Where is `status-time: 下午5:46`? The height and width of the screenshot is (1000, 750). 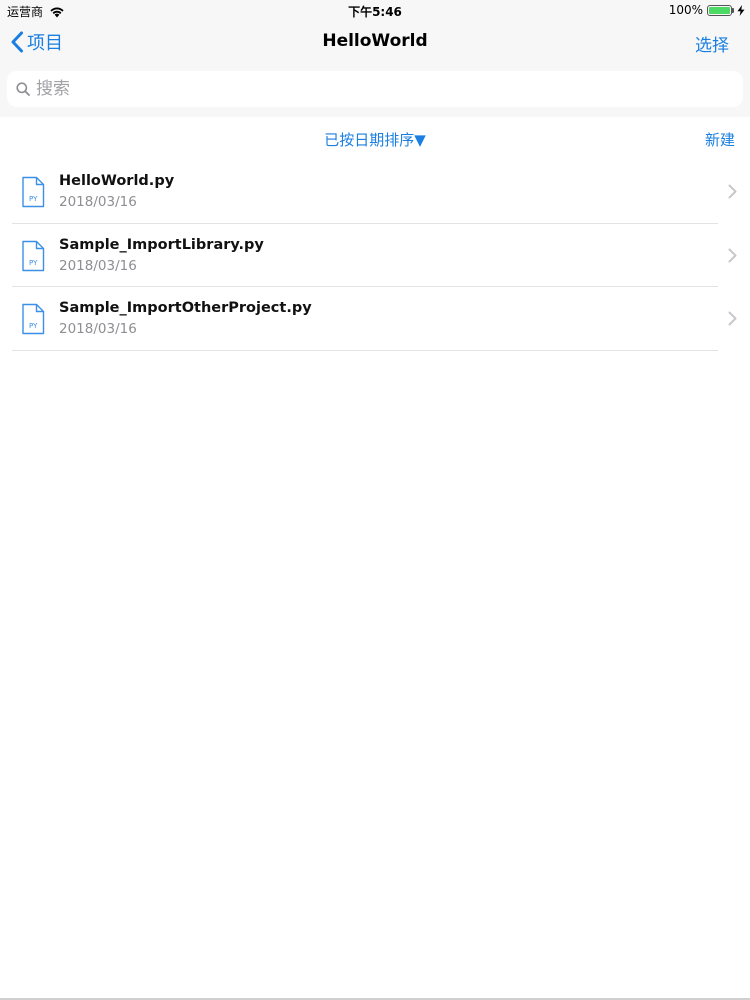 status-time: 下午5:46 is located at coordinates (375, 12).